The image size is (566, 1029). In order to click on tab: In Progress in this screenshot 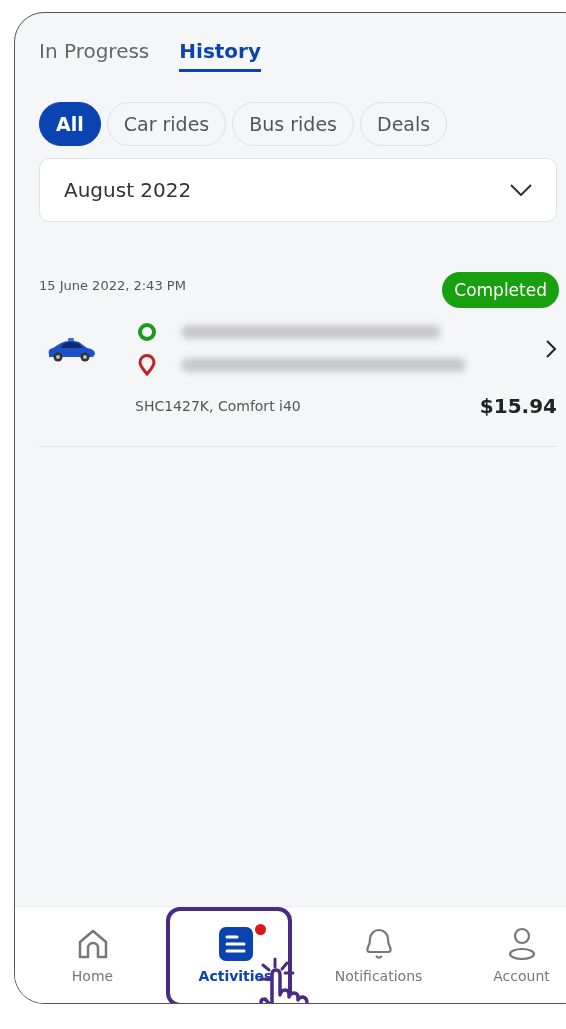, I will do `click(94, 53)`.